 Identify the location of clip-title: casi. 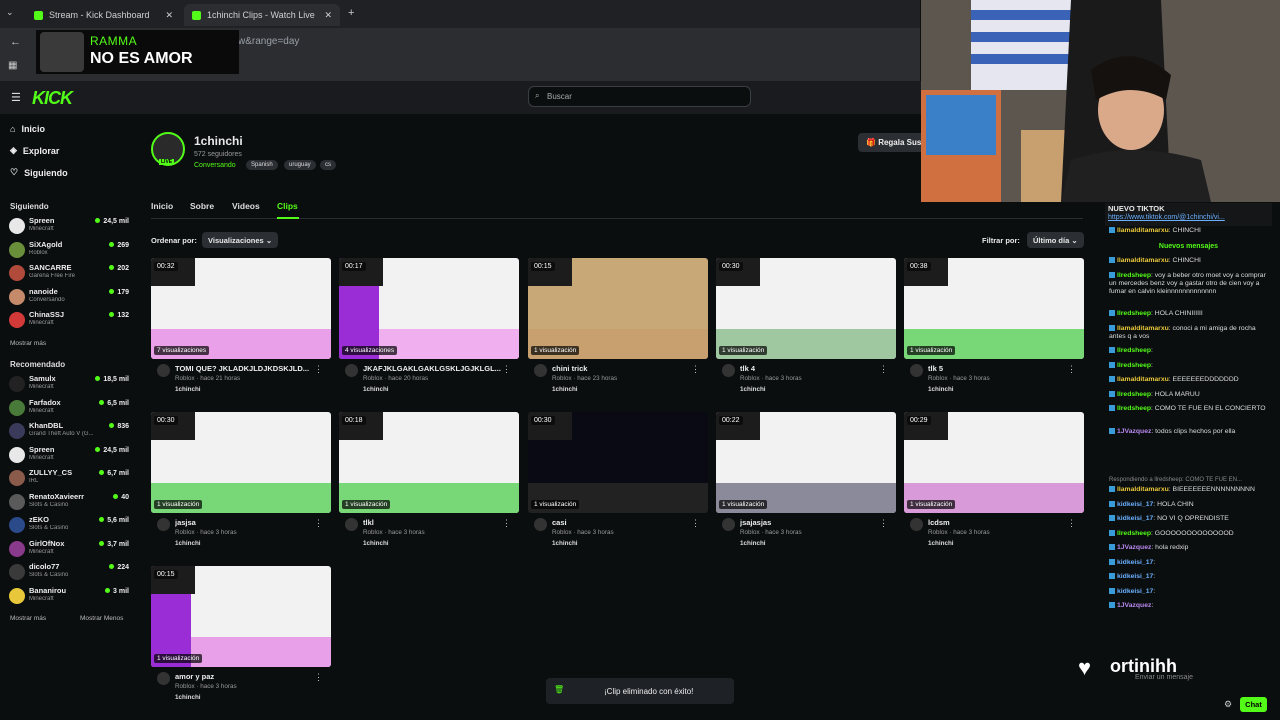
(622, 522).